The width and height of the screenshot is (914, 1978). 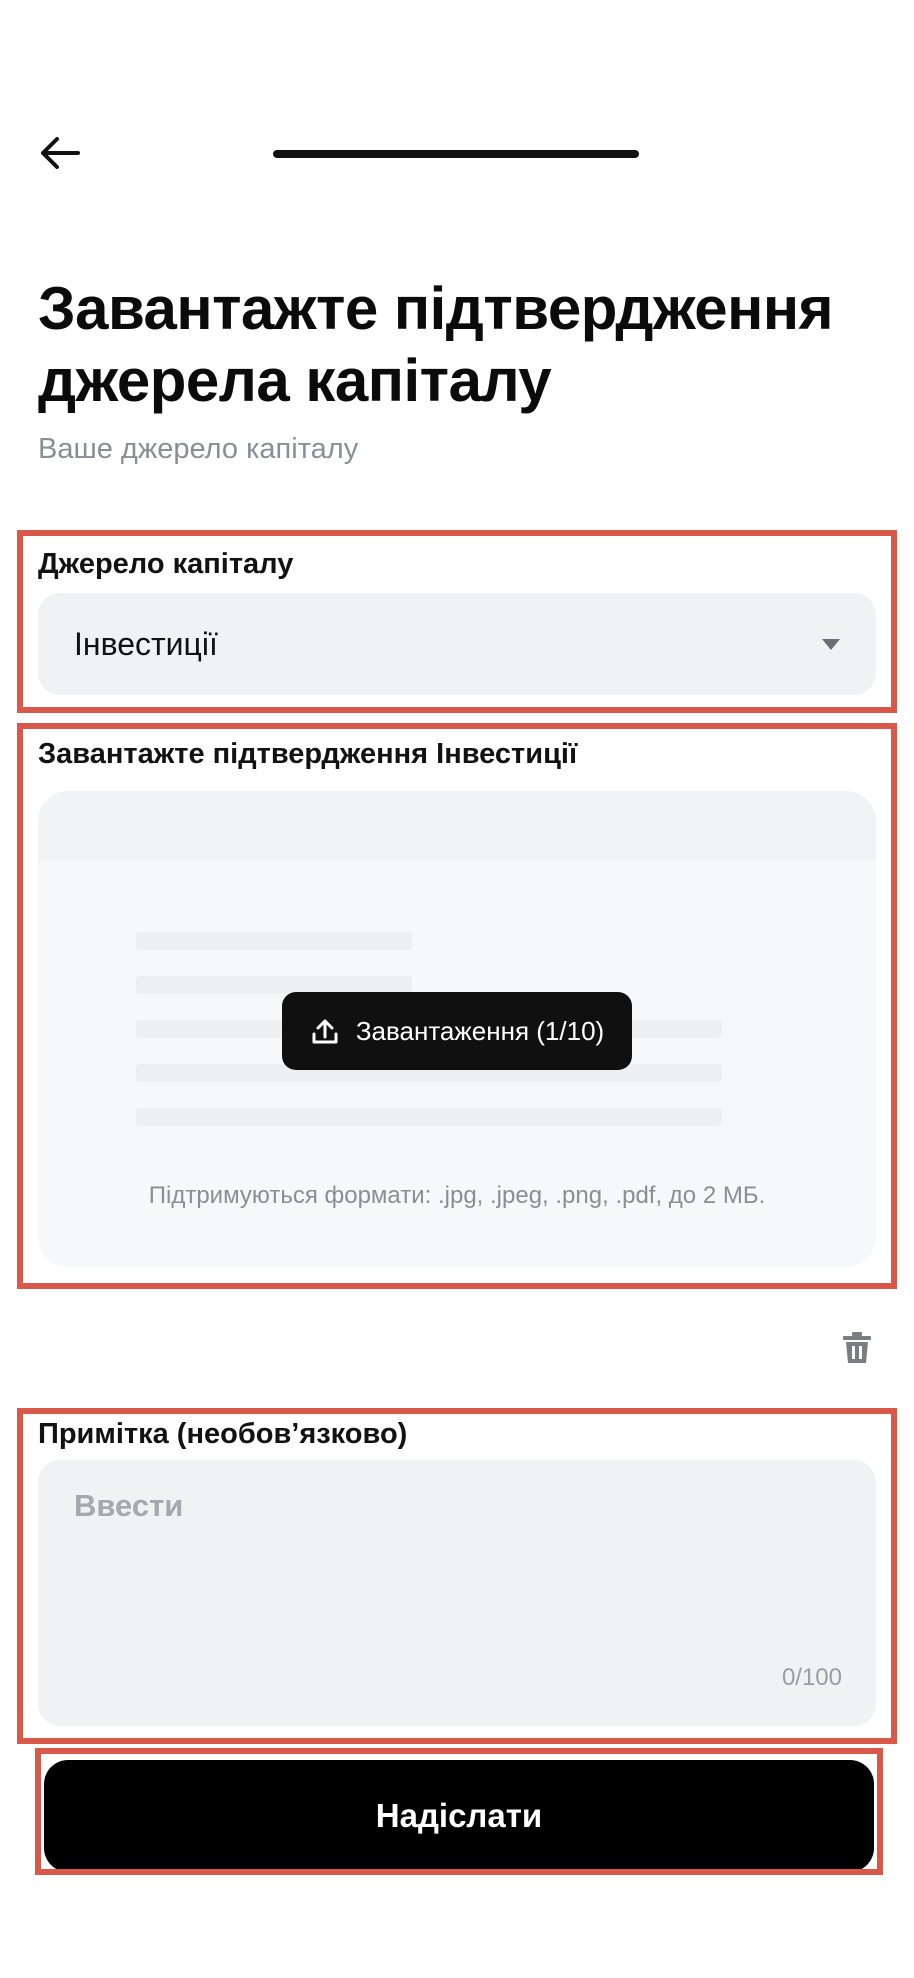 I want to click on progress-bar, so click(x=456, y=154).